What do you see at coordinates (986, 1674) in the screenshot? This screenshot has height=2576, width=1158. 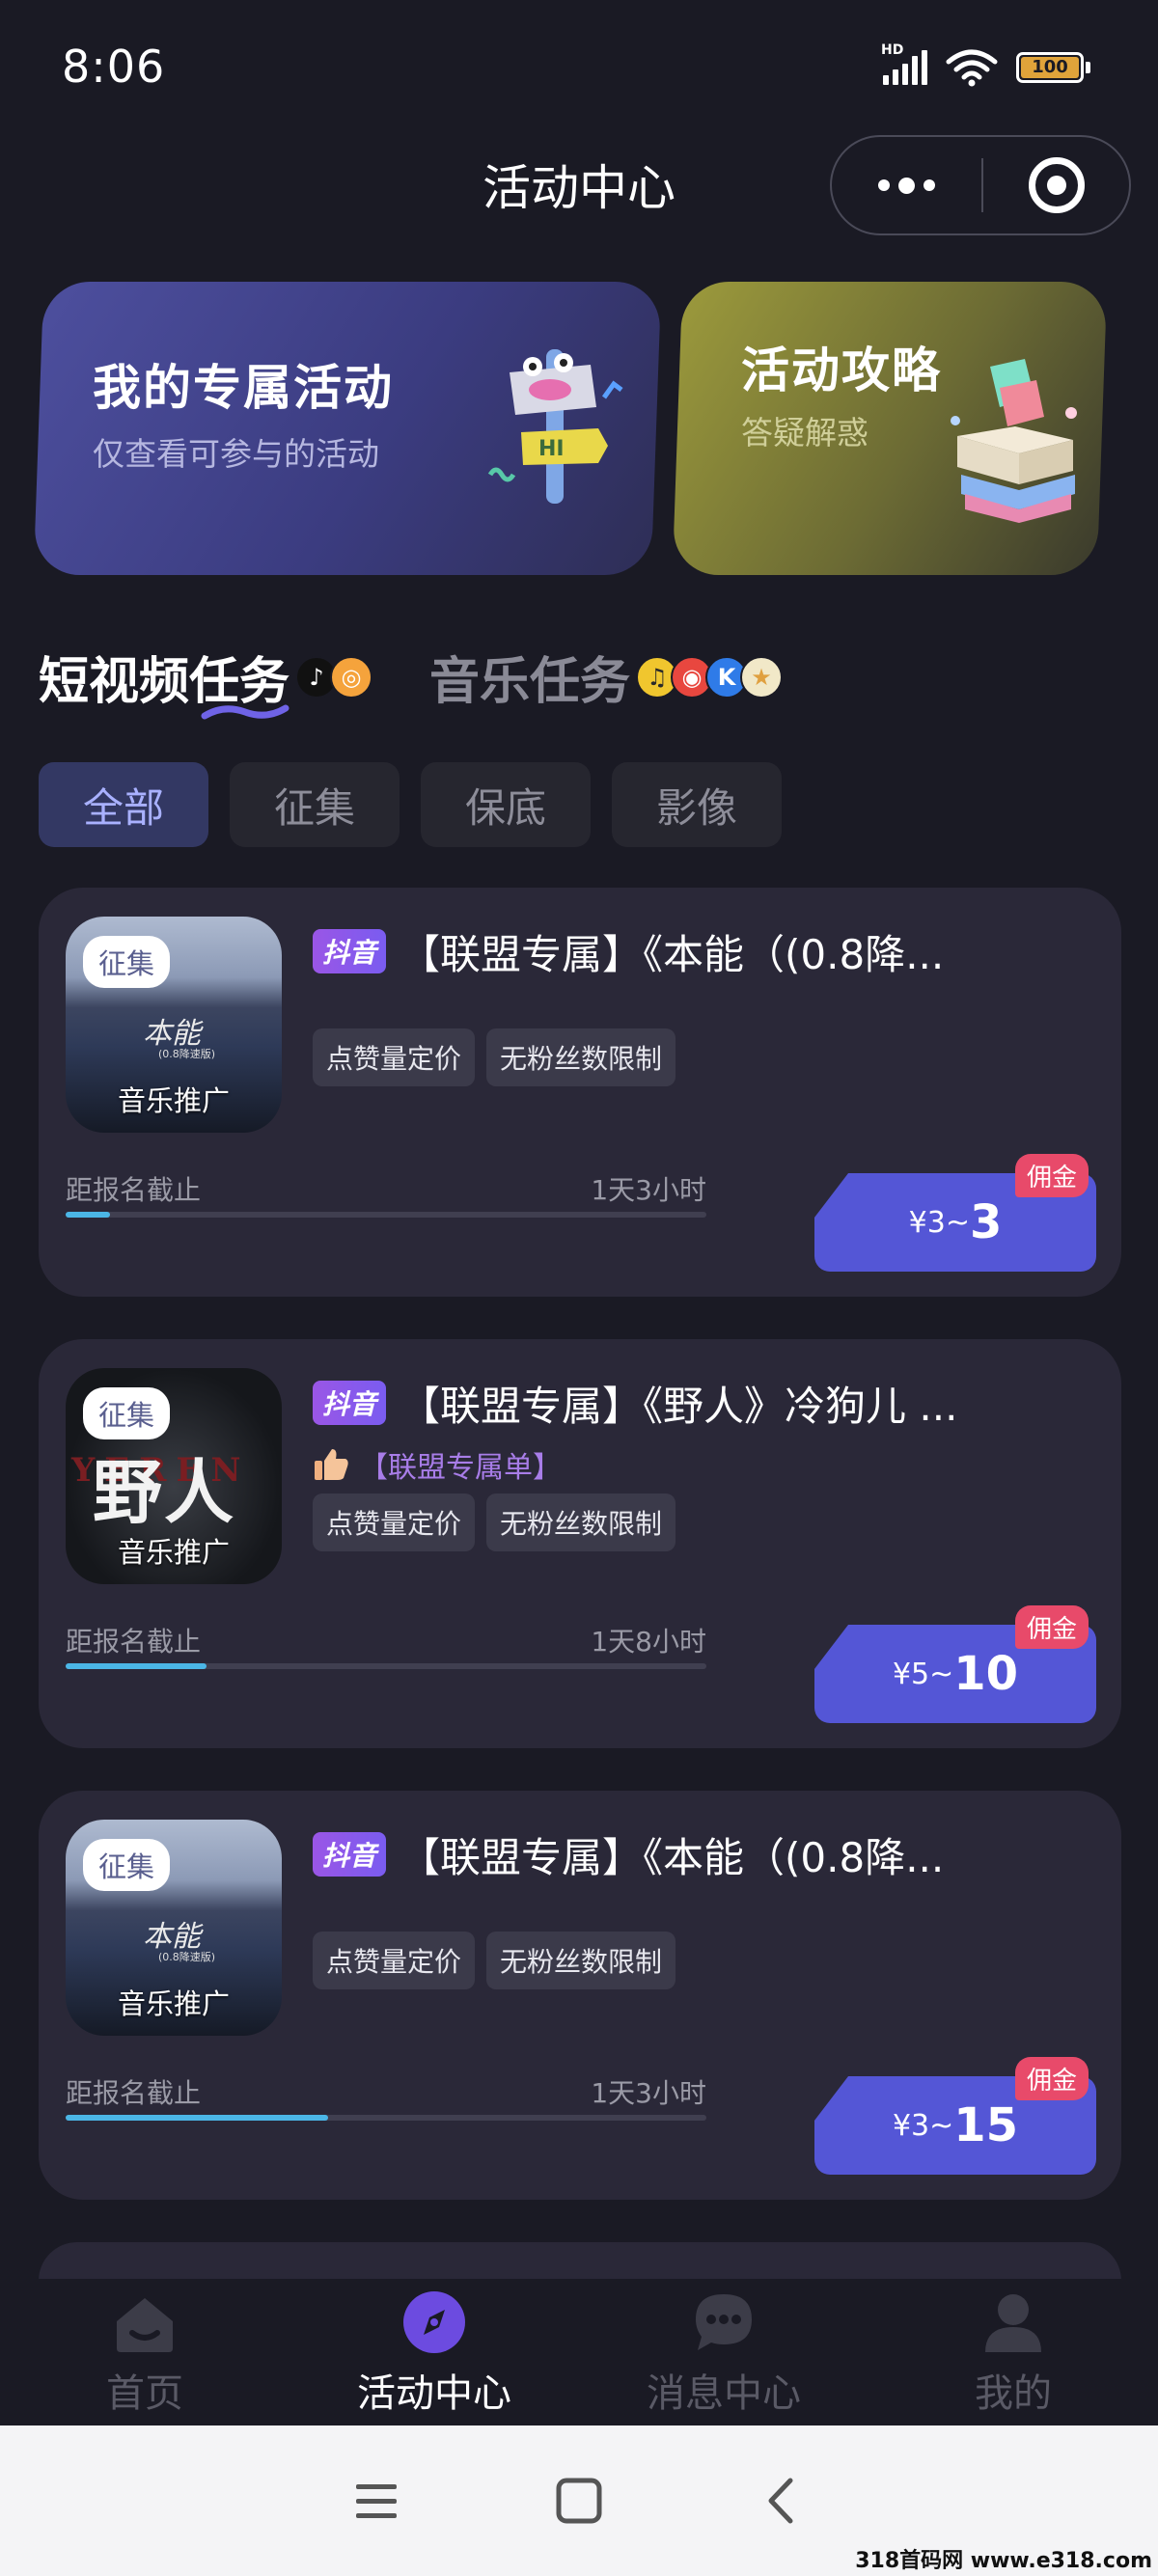 I see `price-max: 10` at bounding box center [986, 1674].